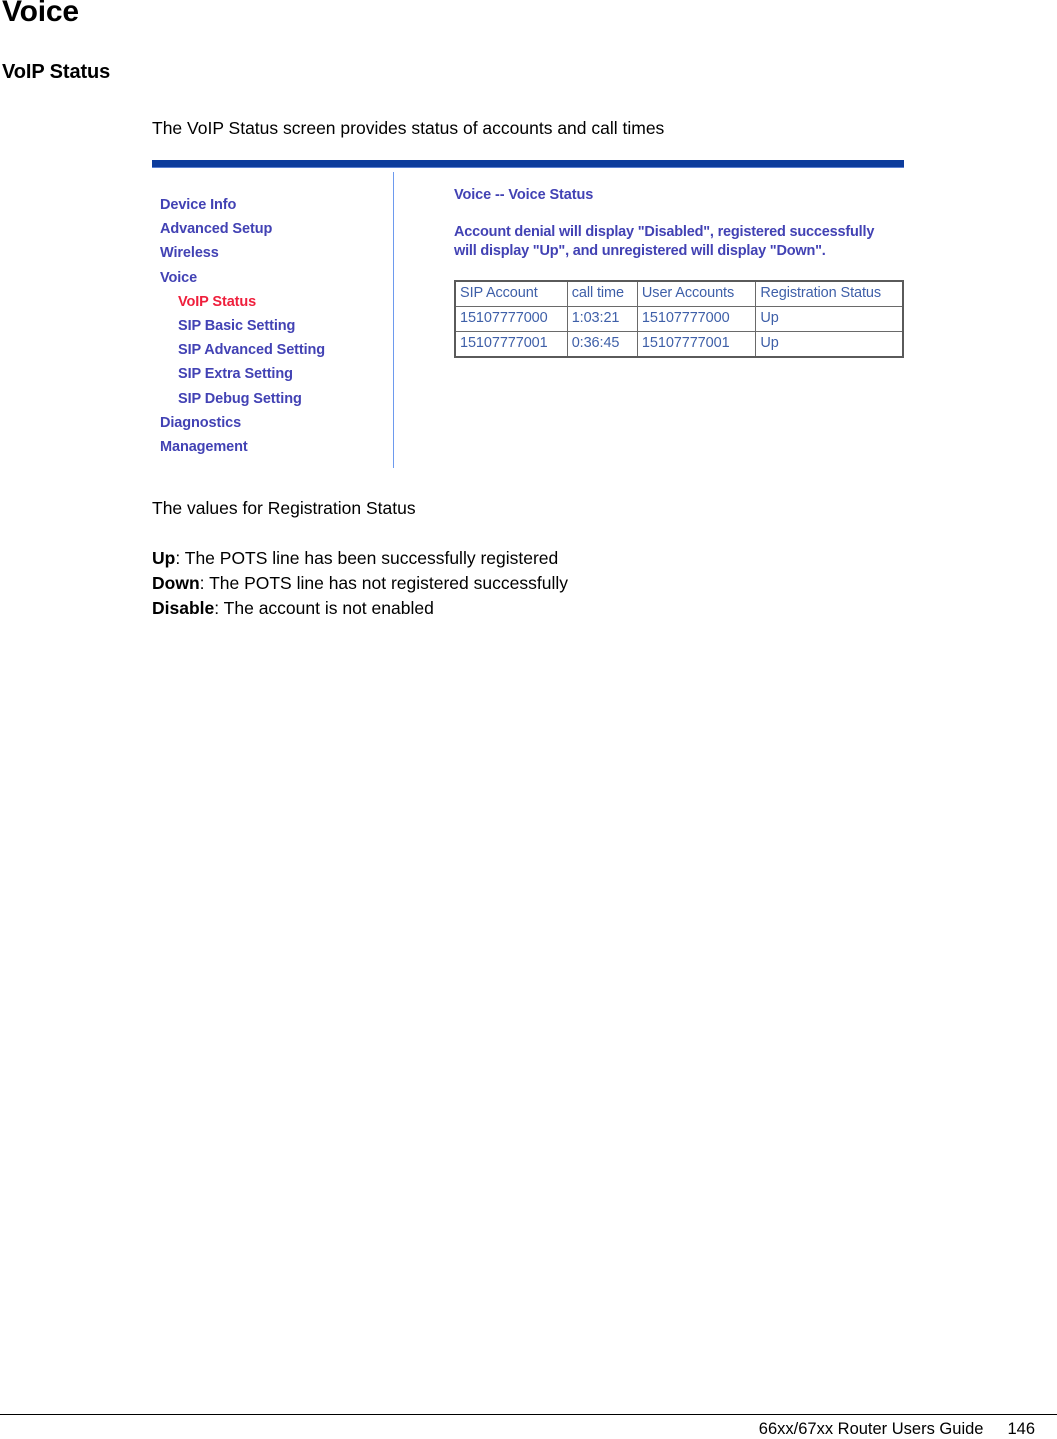  I want to click on section-heading: VoIP Status, so click(56, 72).